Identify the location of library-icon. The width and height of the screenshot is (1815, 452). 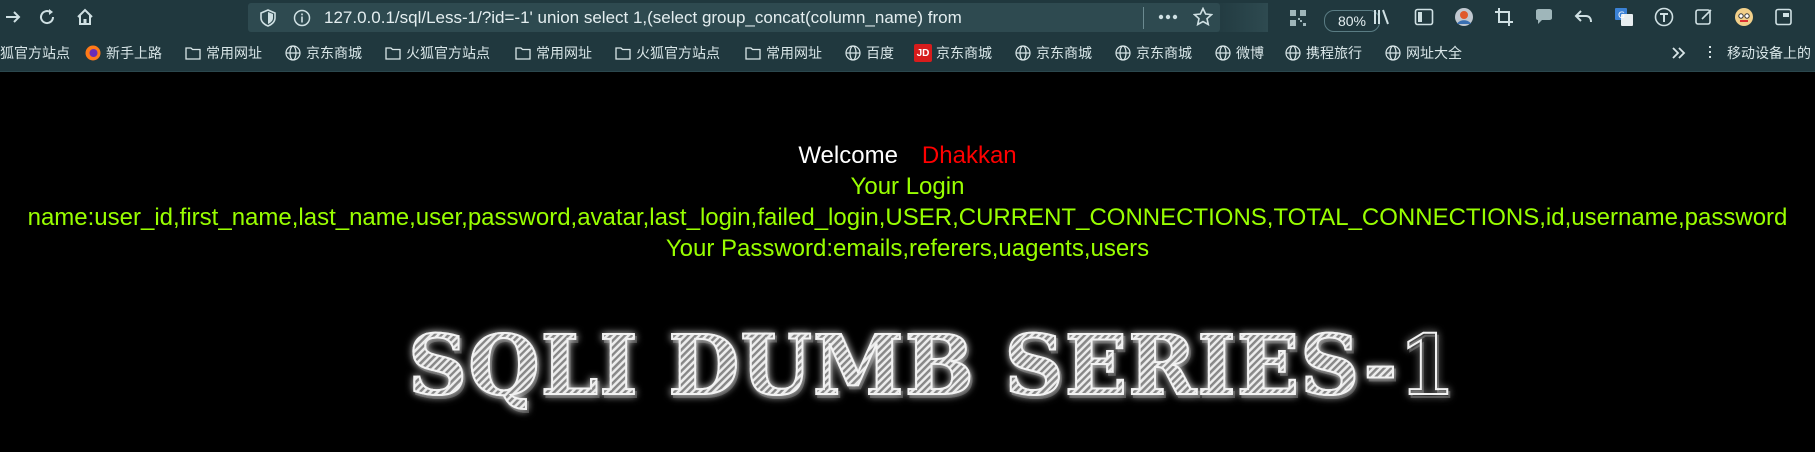
(1383, 17).